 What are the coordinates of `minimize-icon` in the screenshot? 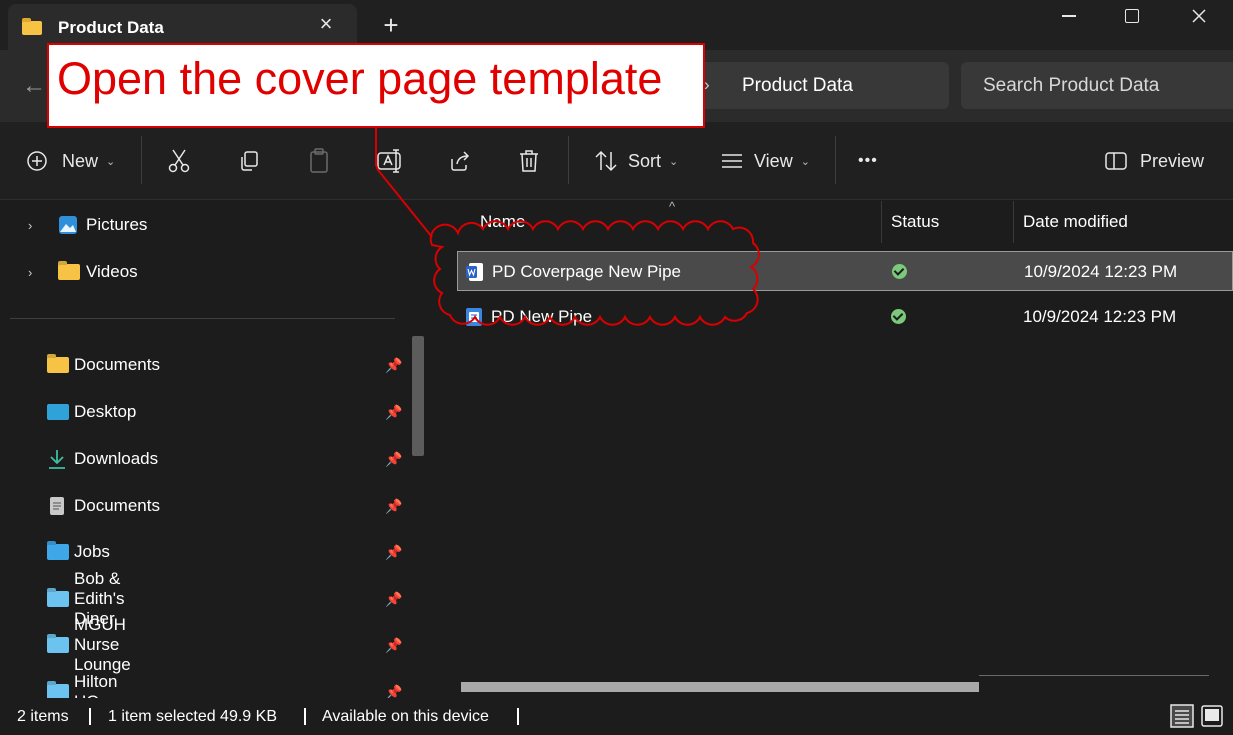 It's located at (1069, 16).